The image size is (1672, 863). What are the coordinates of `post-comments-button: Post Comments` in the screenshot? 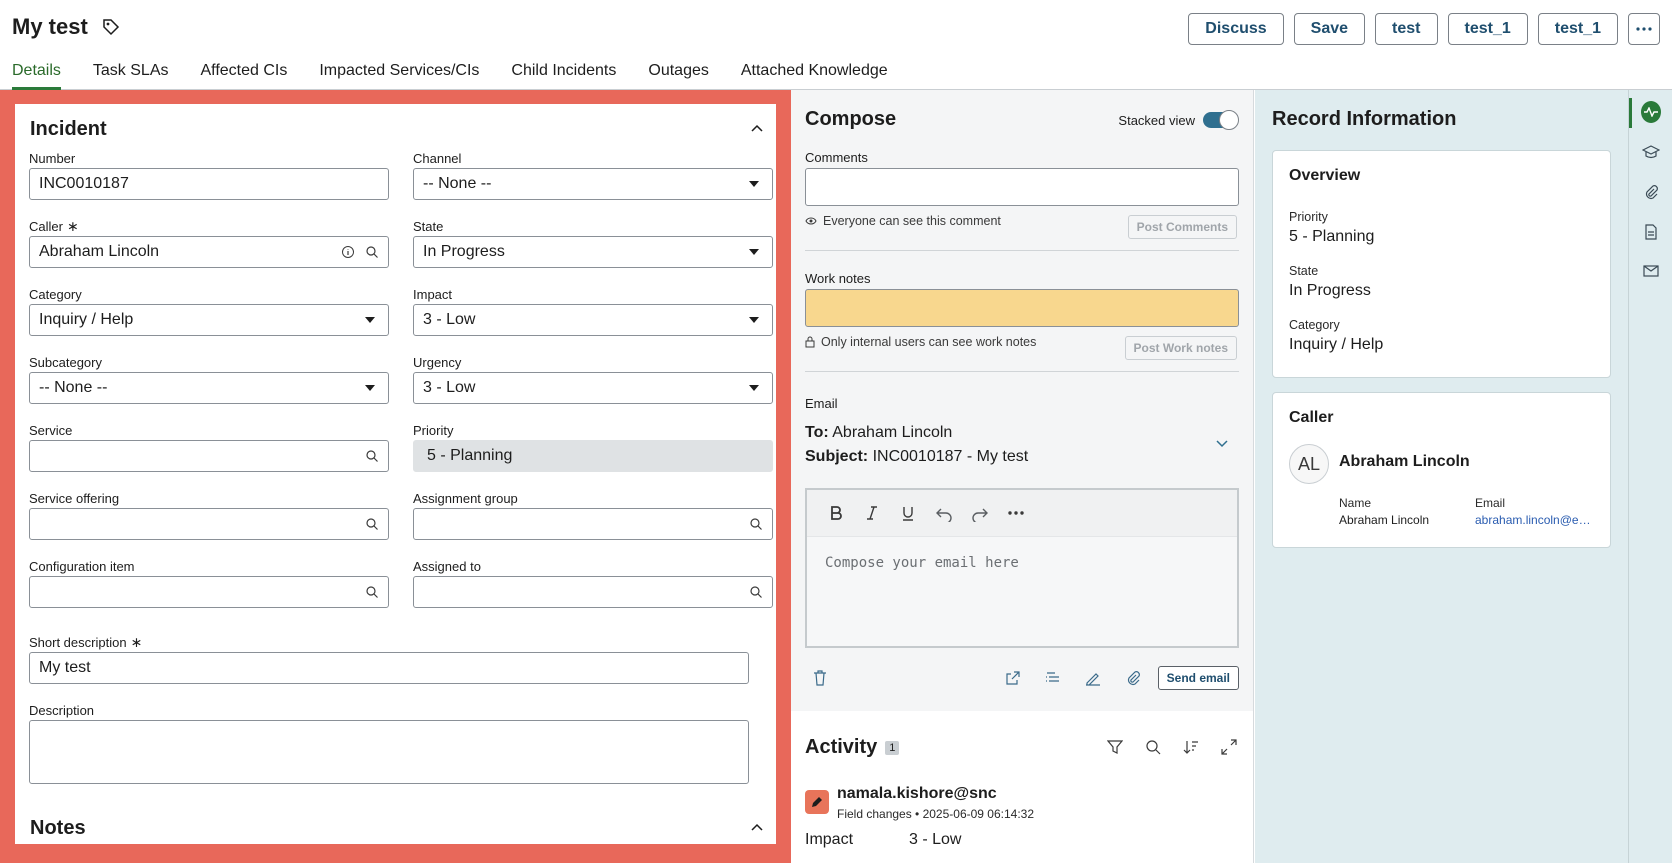 It's located at (1182, 227).